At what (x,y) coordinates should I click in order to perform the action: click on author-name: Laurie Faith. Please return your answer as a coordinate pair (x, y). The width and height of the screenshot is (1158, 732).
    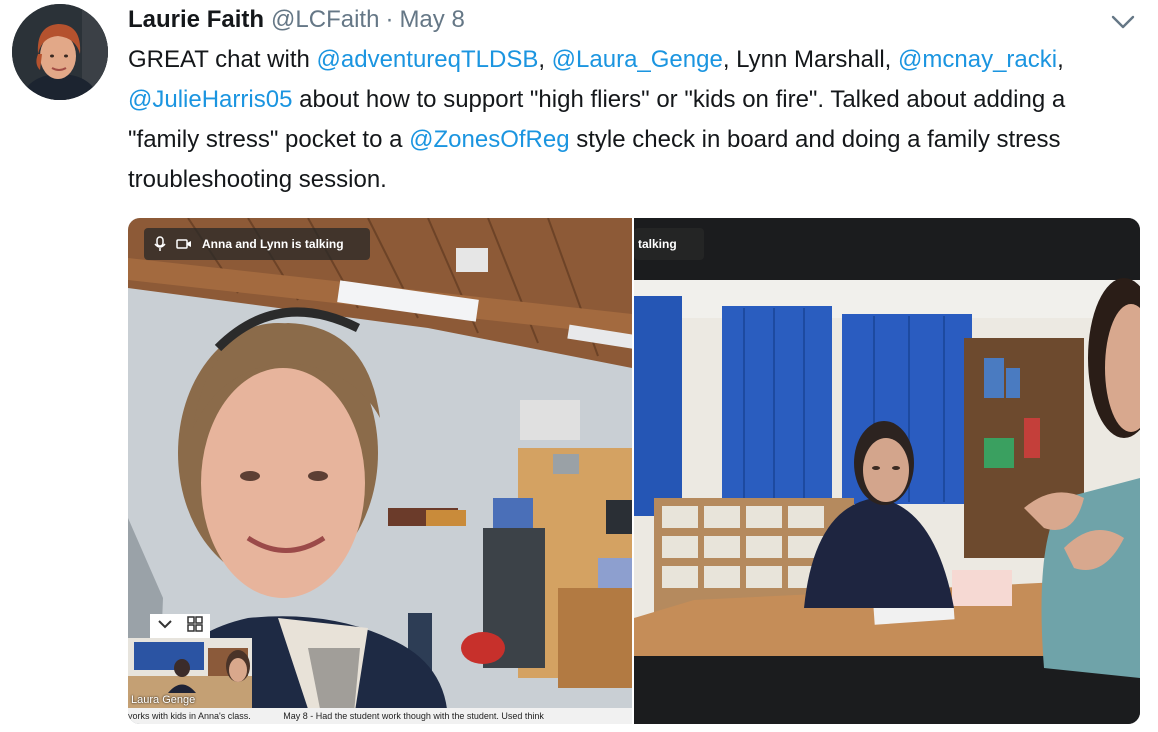
    Looking at the image, I should click on (196, 20).